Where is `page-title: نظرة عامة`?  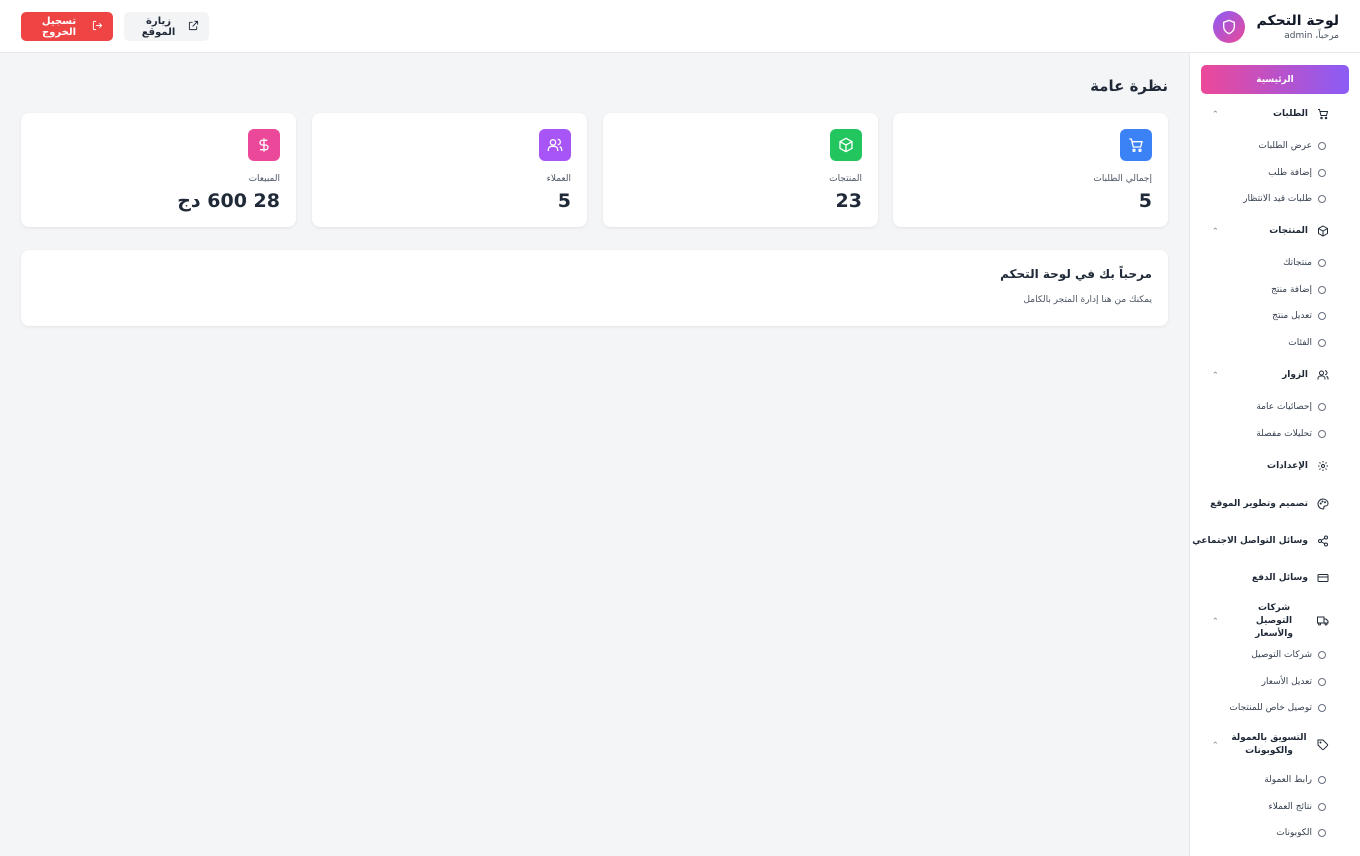
page-title: نظرة عامة is located at coordinates (1129, 86).